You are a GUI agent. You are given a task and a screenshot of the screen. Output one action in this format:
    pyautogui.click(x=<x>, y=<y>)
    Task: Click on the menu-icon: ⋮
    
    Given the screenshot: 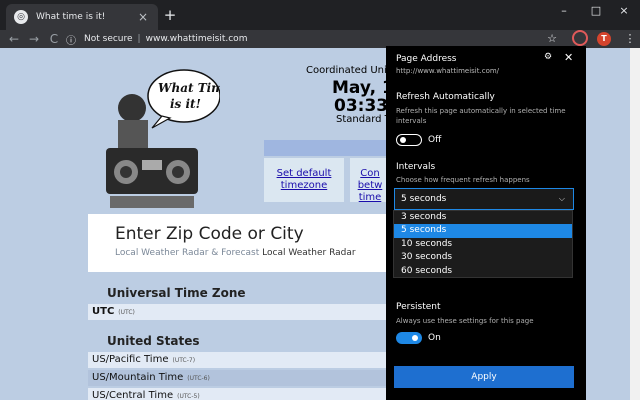 What is the action you would take?
    pyautogui.click(x=630, y=39)
    